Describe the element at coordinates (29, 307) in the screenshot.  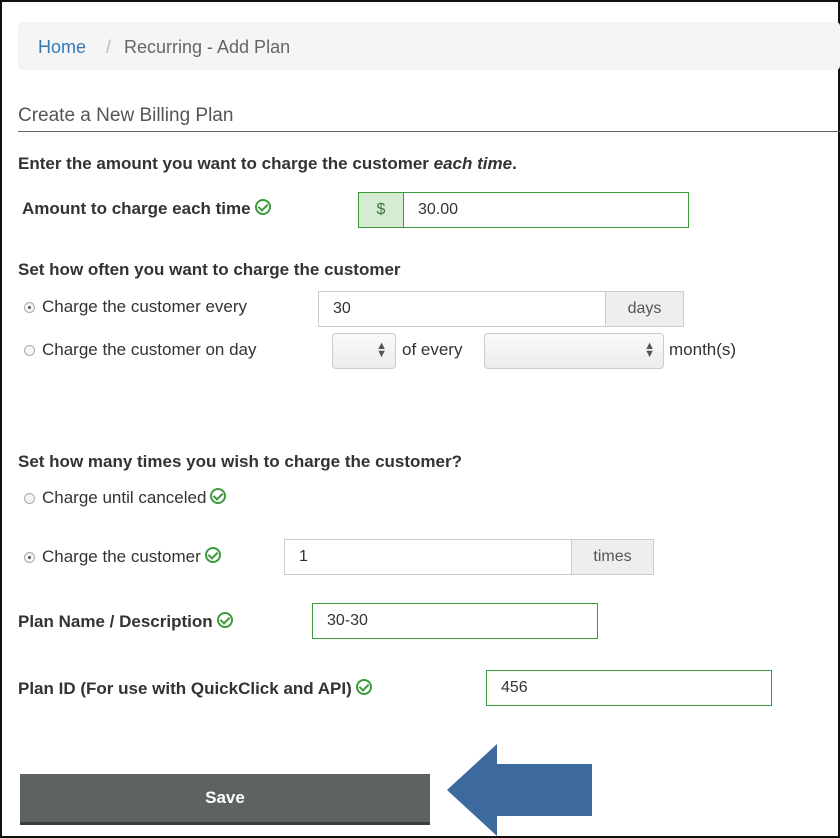
I see `frequency-every-radio` at that location.